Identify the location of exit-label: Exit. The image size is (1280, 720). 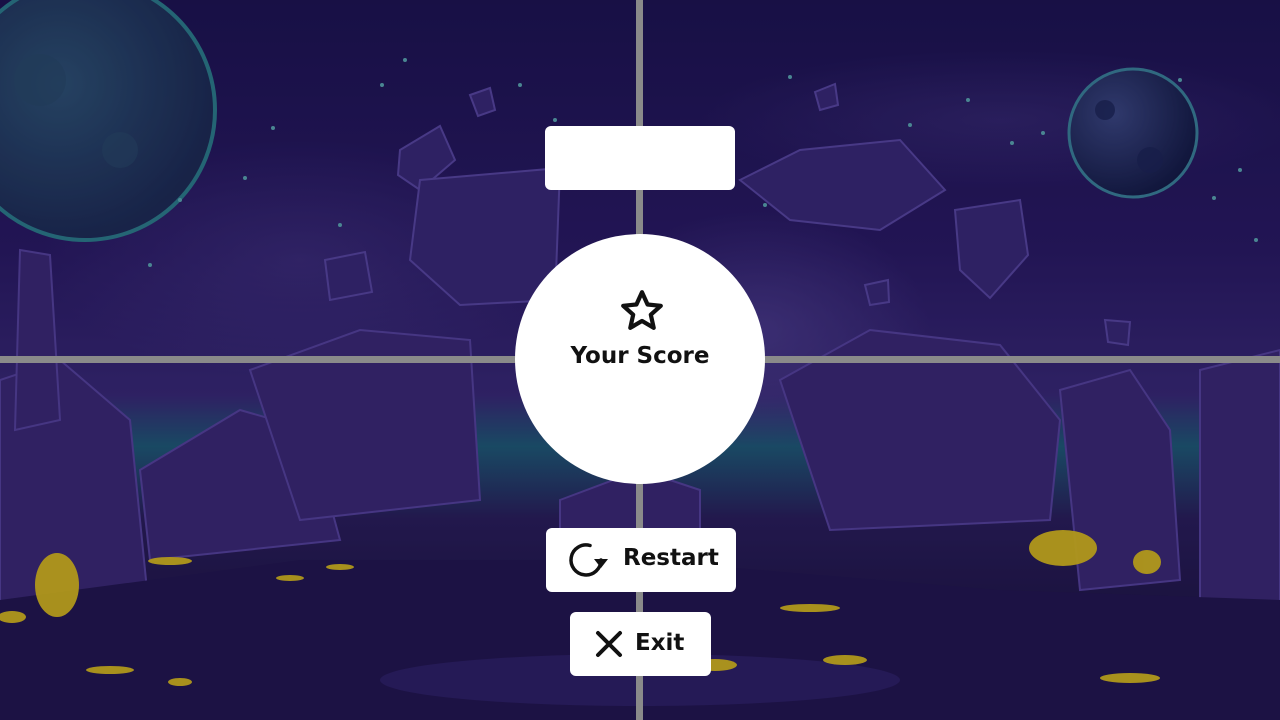
(660, 643).